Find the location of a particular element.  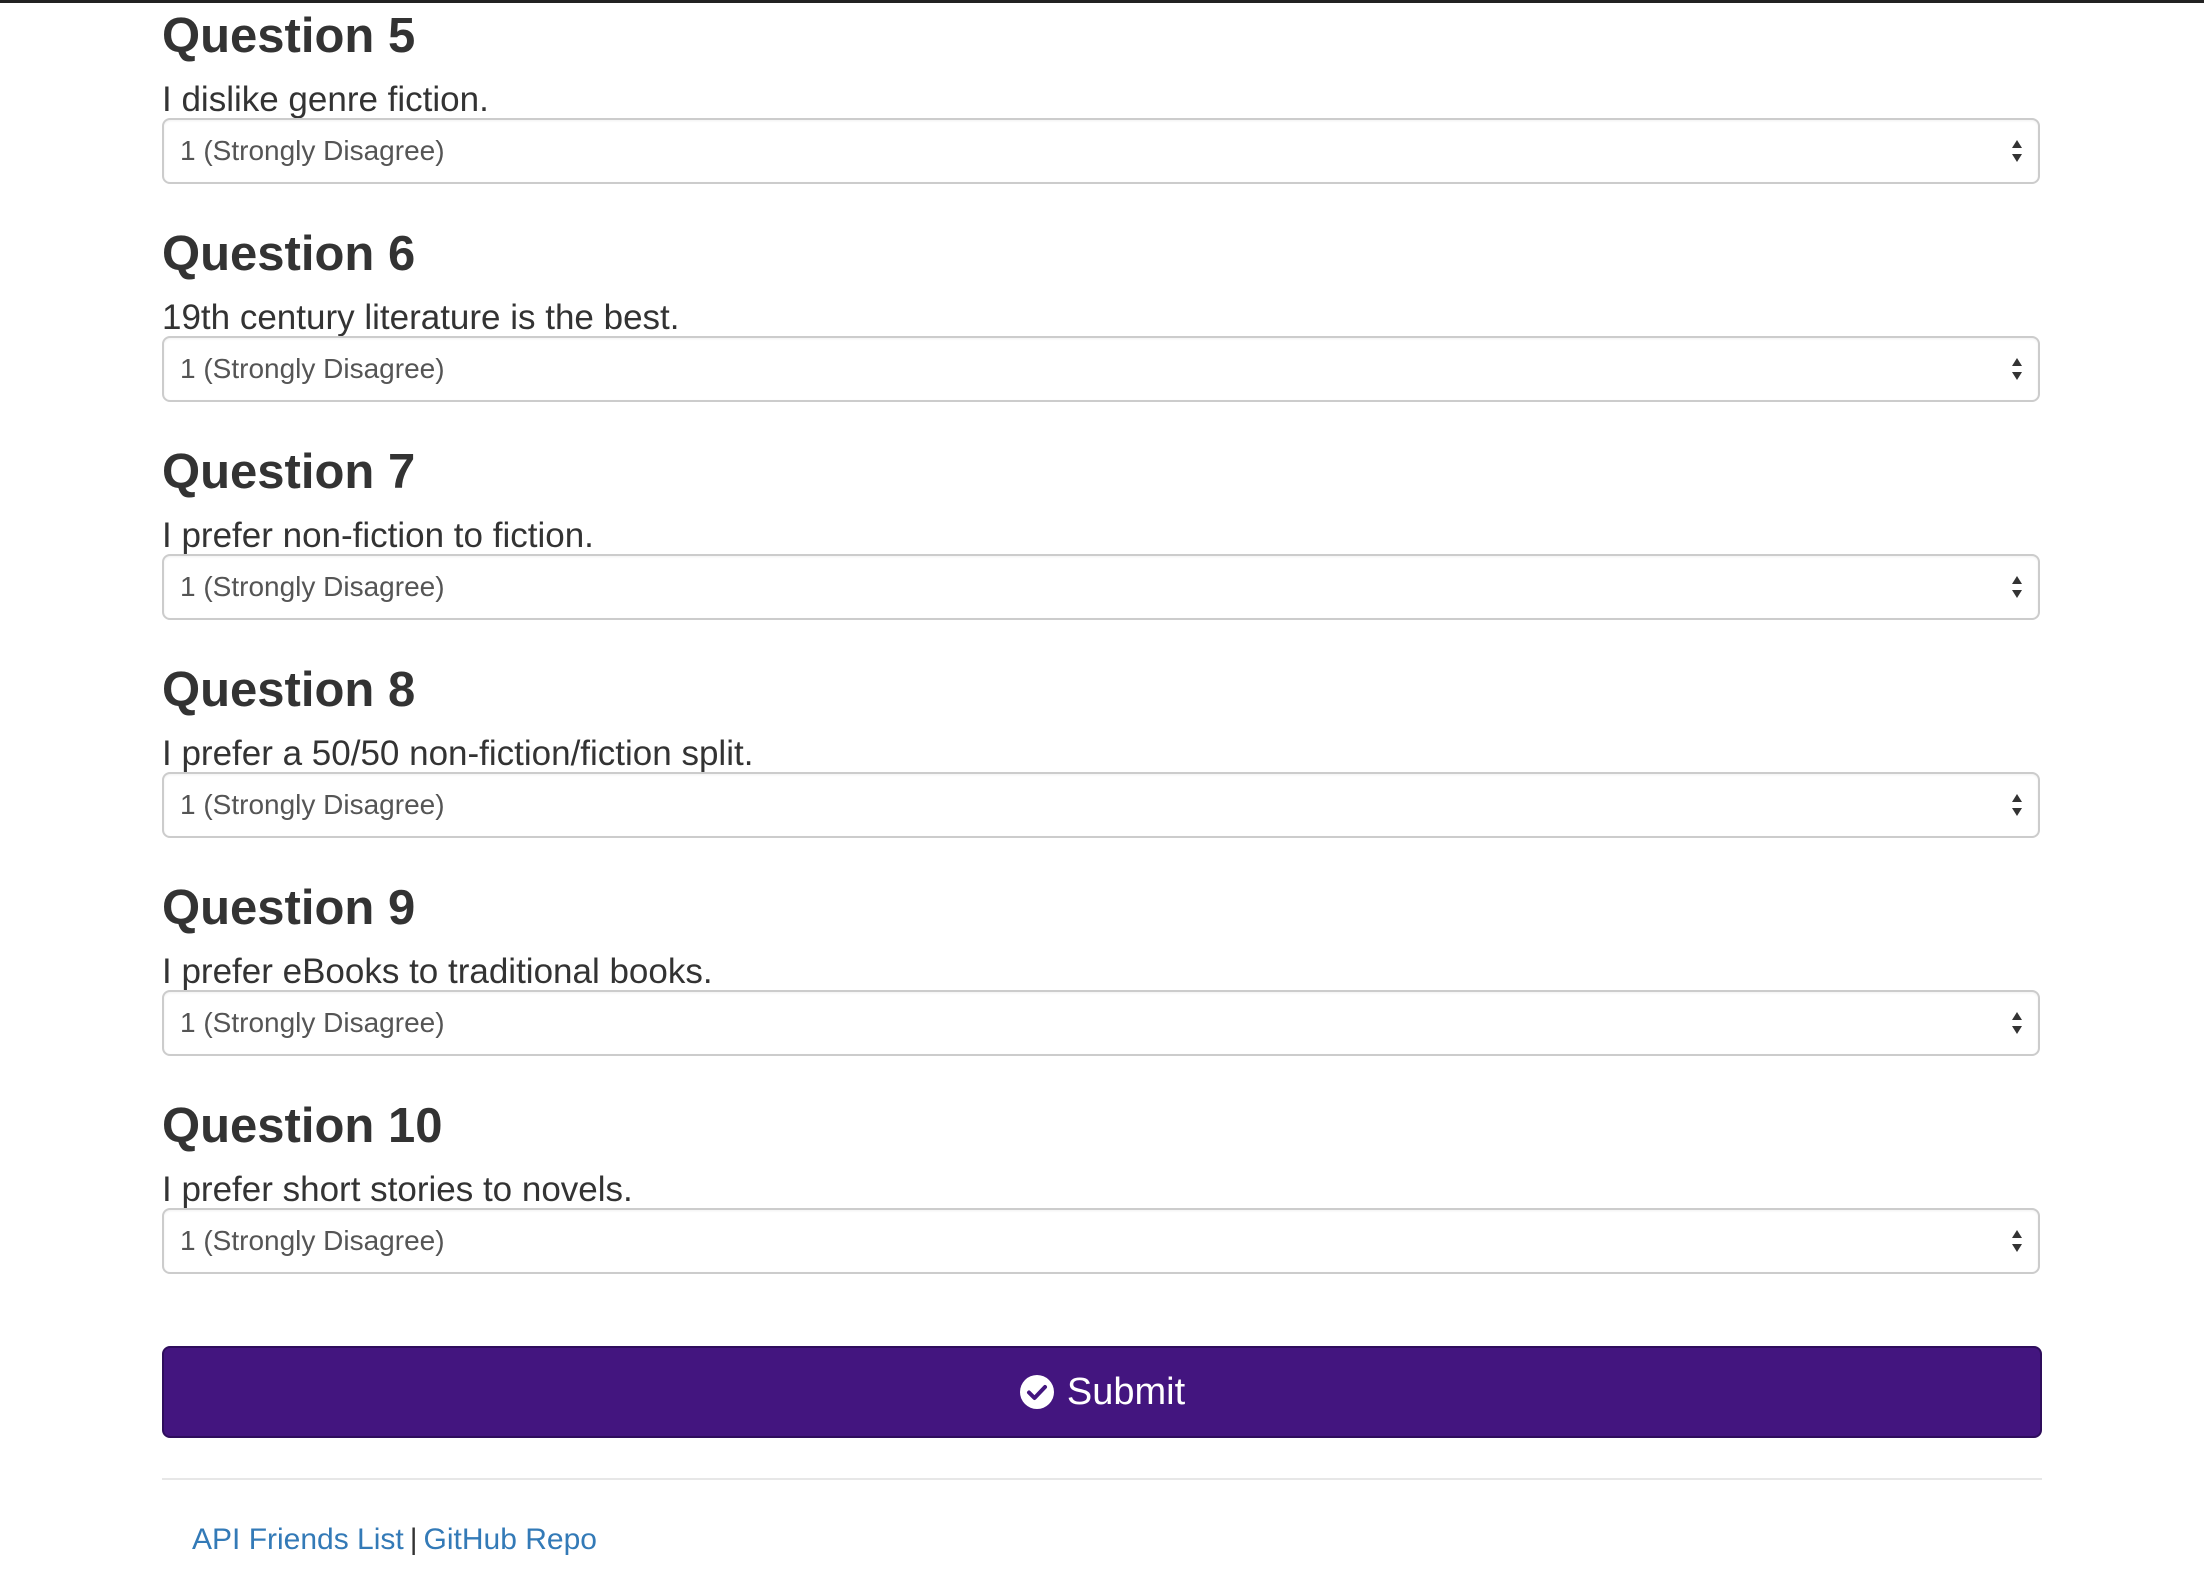

check-circle-icon is located at coordinates (1036, 1392).